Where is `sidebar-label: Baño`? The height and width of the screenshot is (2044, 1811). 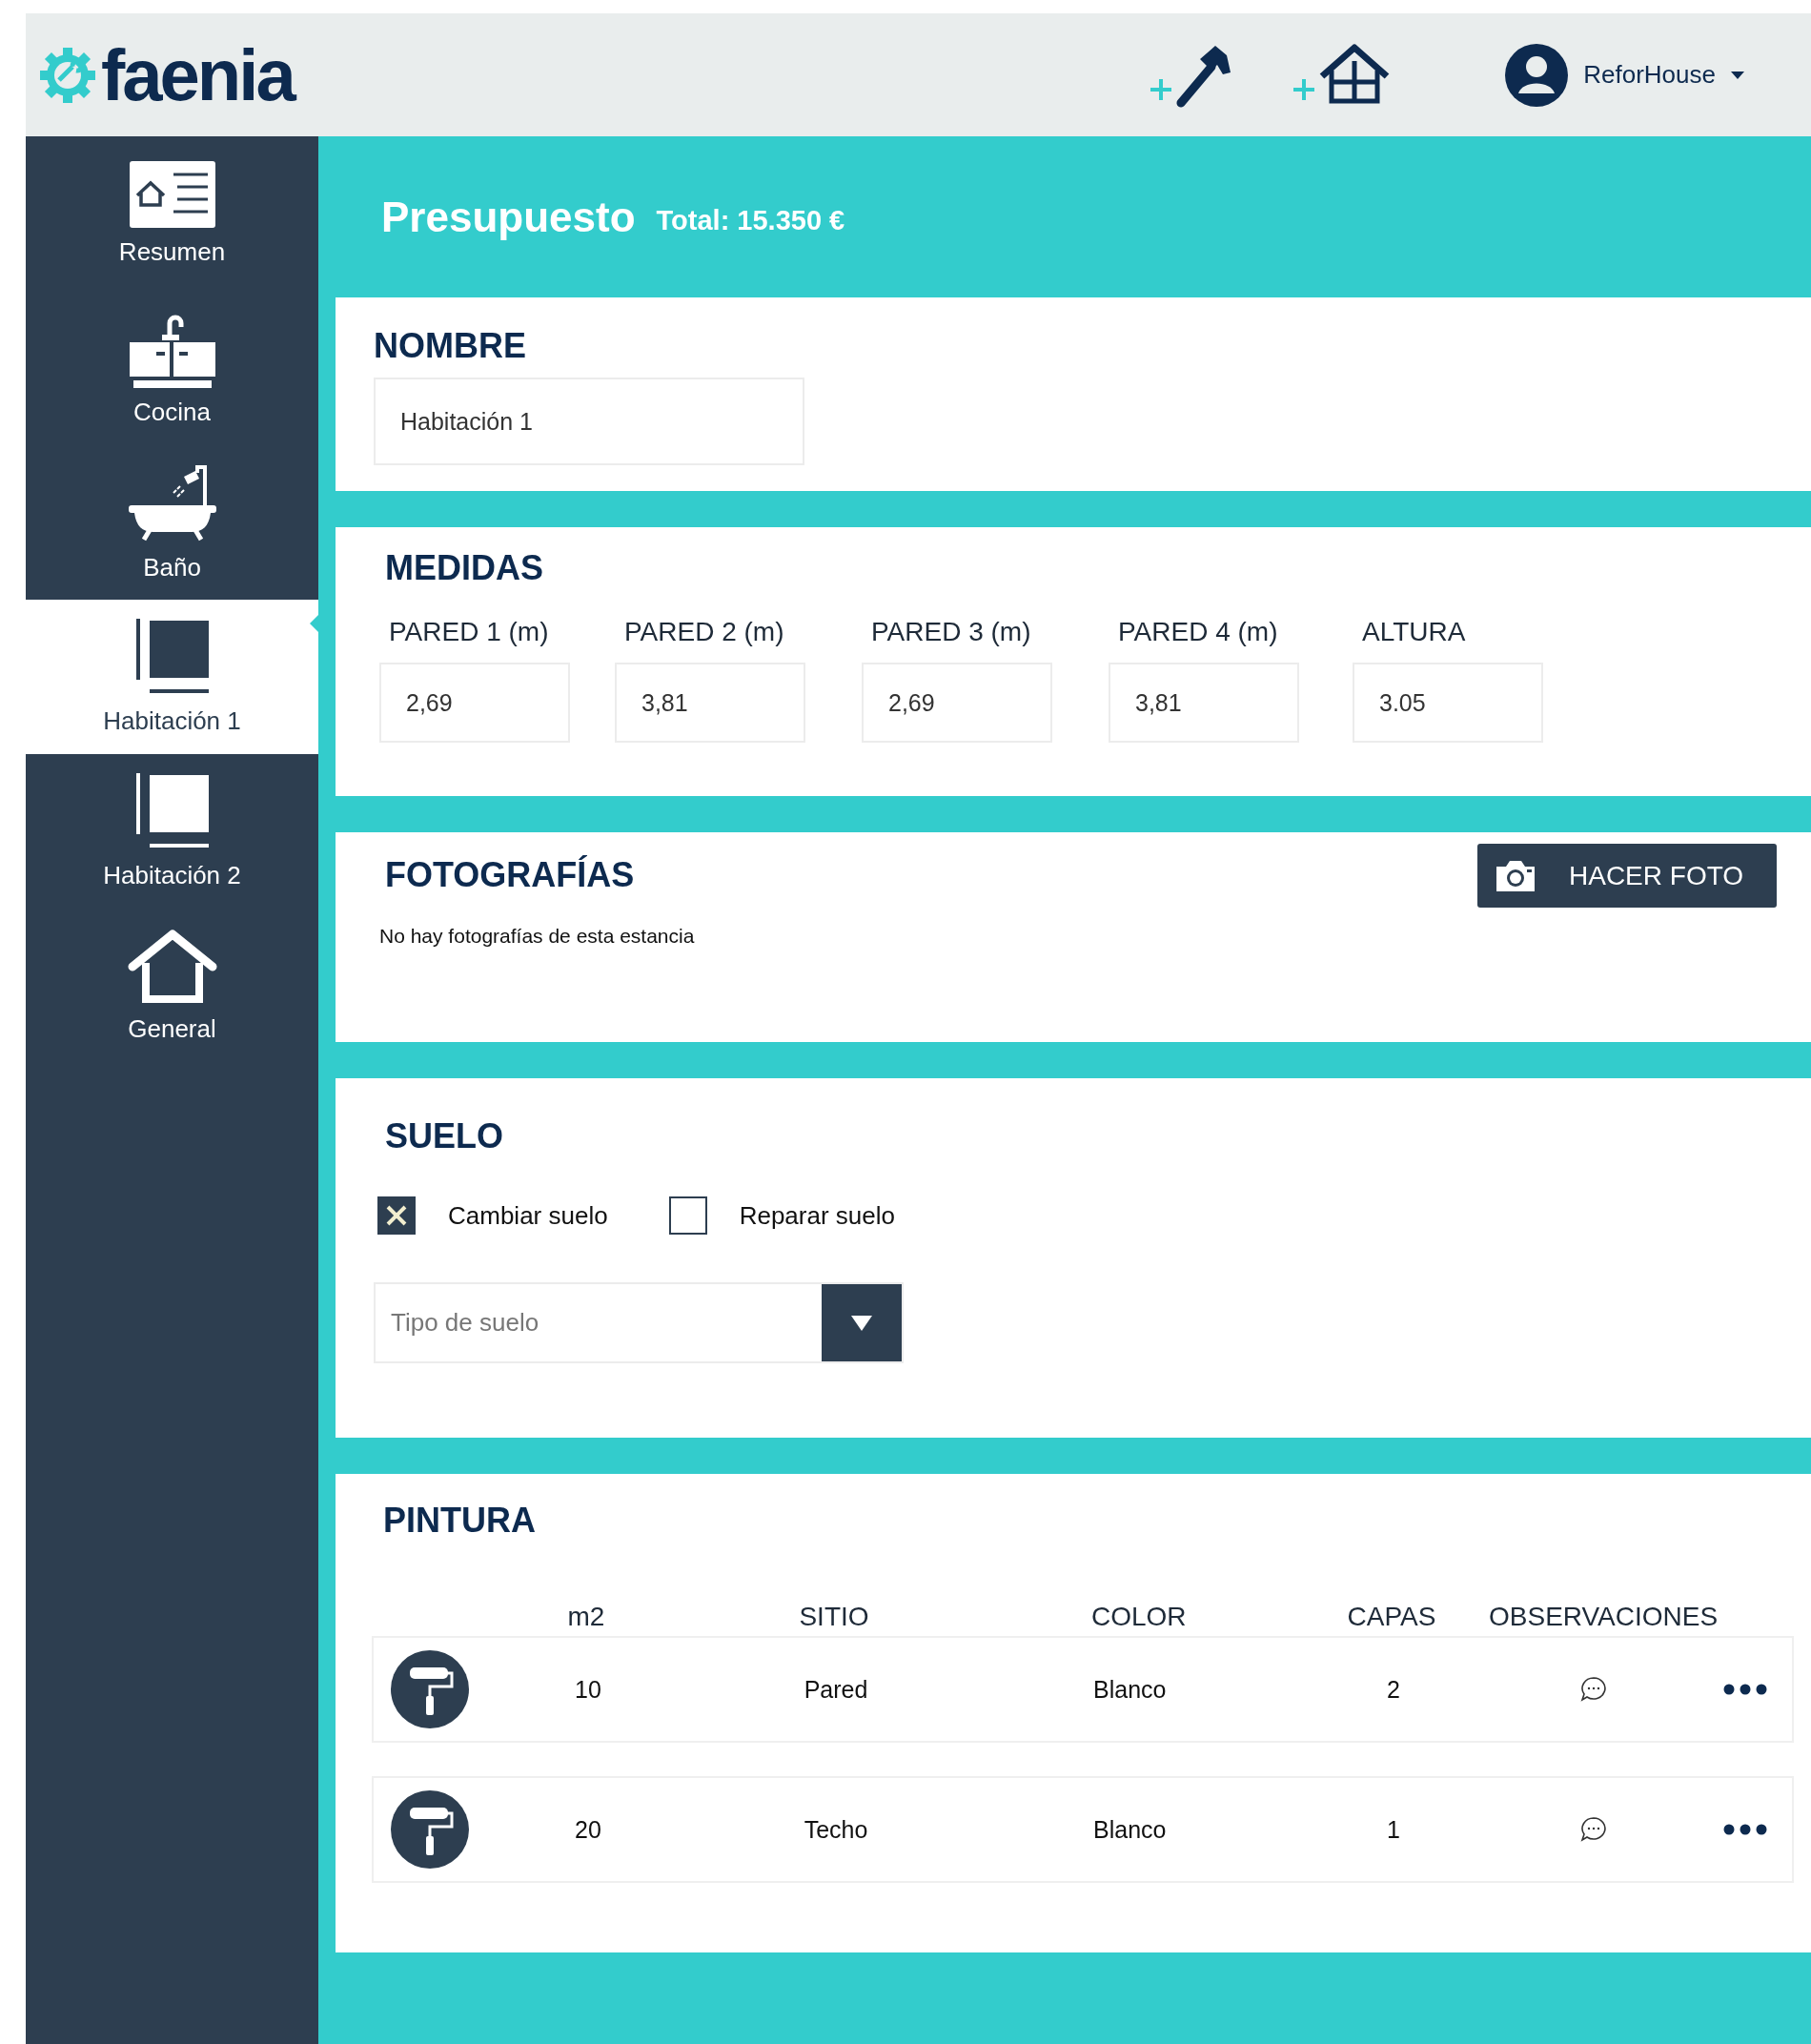
sidebar-label: Baño is located at coordinates (172, 567).